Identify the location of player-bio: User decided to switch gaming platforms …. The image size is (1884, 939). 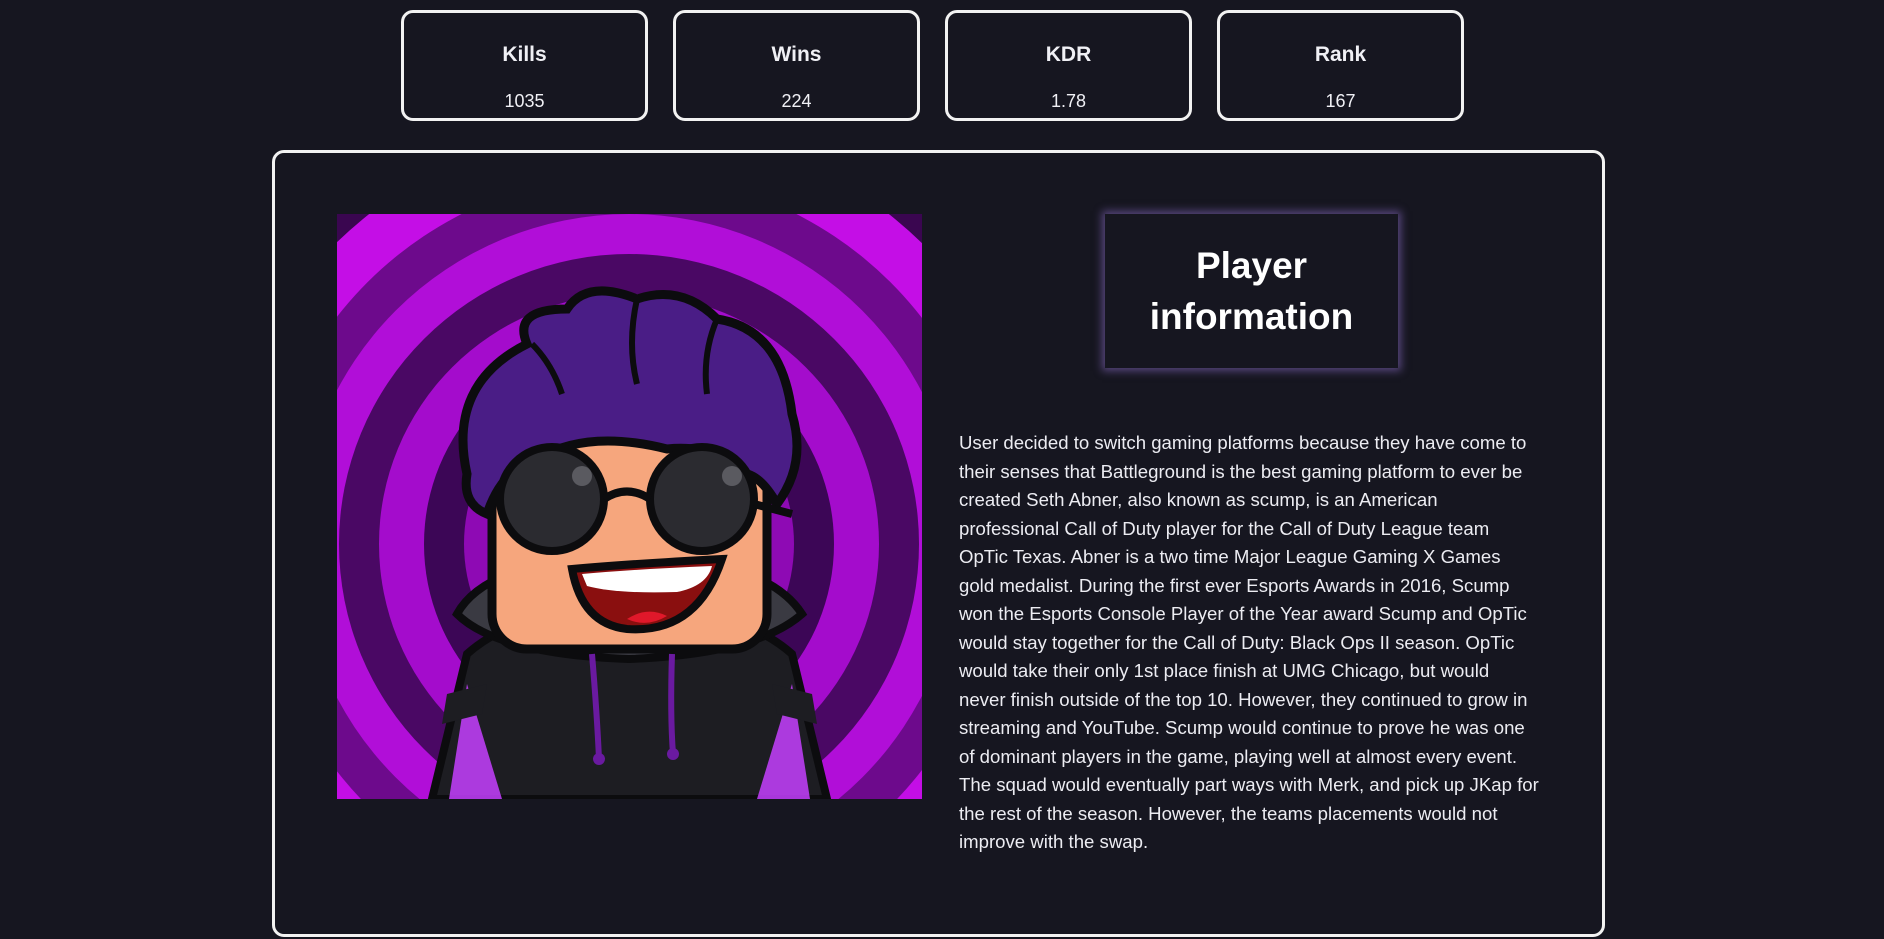
(1249, 642).